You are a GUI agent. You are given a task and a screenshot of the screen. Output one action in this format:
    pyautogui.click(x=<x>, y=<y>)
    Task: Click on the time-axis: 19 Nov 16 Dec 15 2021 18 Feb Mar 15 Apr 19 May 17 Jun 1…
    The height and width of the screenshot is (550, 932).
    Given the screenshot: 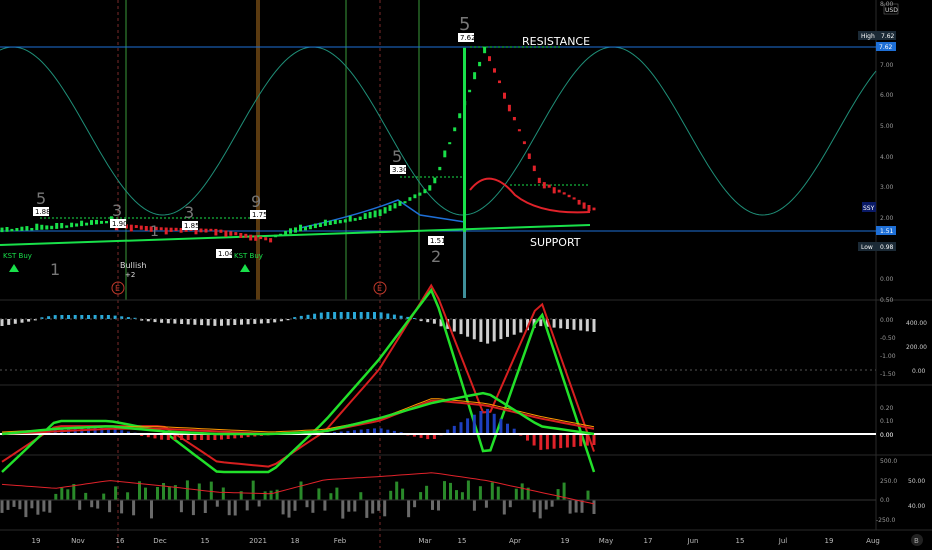 What is the action you would take?
    pyautogui.click(x=456, y=541)
    